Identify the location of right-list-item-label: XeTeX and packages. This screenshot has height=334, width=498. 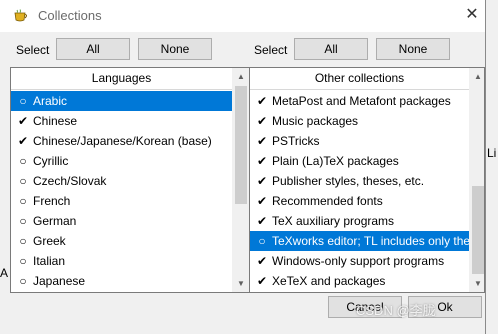
(329, 281).